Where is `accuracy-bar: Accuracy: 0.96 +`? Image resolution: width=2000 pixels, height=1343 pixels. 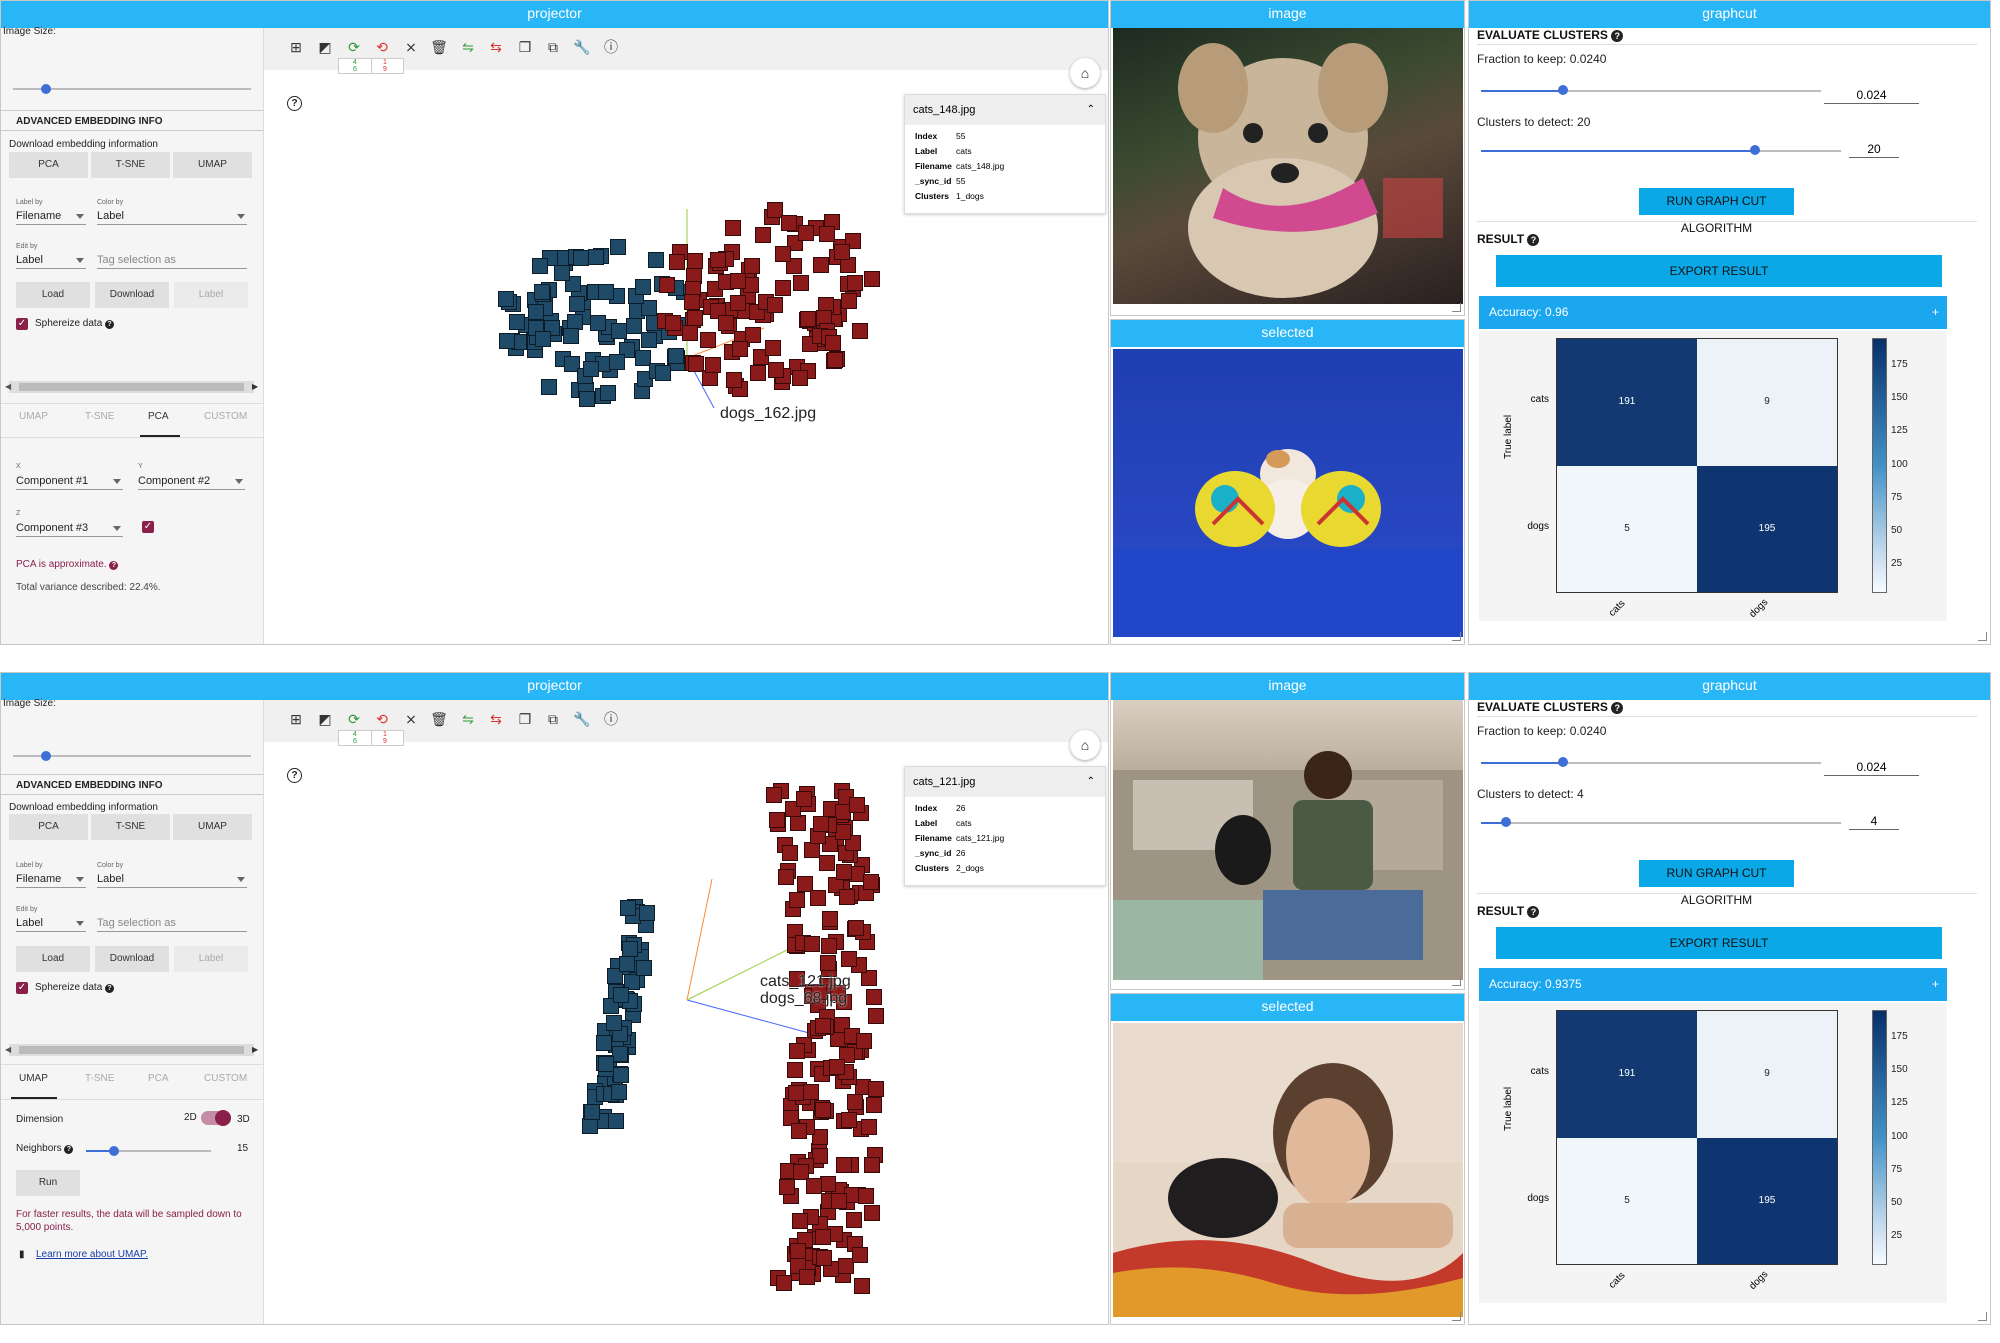 accuracy-bar: Accuracy: 0.96 + is located at coordinates (1713, 312).